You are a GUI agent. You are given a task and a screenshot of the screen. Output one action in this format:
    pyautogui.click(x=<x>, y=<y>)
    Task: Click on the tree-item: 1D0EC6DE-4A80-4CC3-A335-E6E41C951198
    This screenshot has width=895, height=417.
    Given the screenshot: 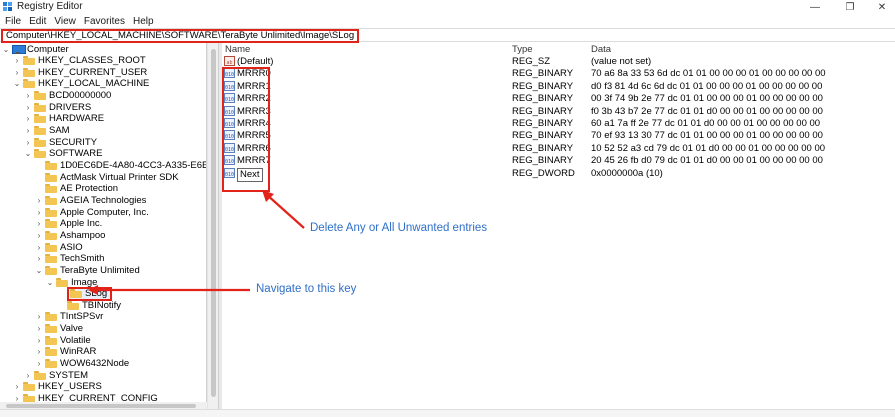 What is the action you would take?
    pyautogui.click(x=121, y=166)
    